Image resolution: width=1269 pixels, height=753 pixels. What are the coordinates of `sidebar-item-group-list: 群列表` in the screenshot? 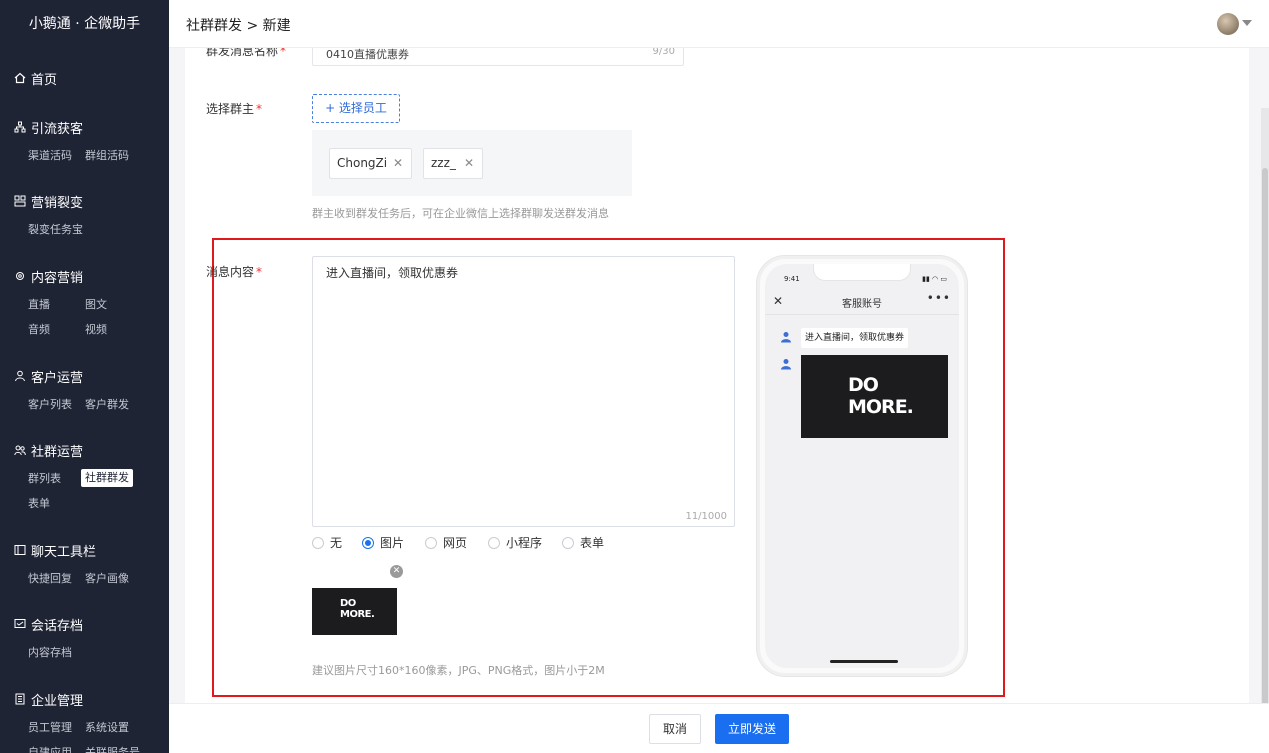 It's located at (56, 478).